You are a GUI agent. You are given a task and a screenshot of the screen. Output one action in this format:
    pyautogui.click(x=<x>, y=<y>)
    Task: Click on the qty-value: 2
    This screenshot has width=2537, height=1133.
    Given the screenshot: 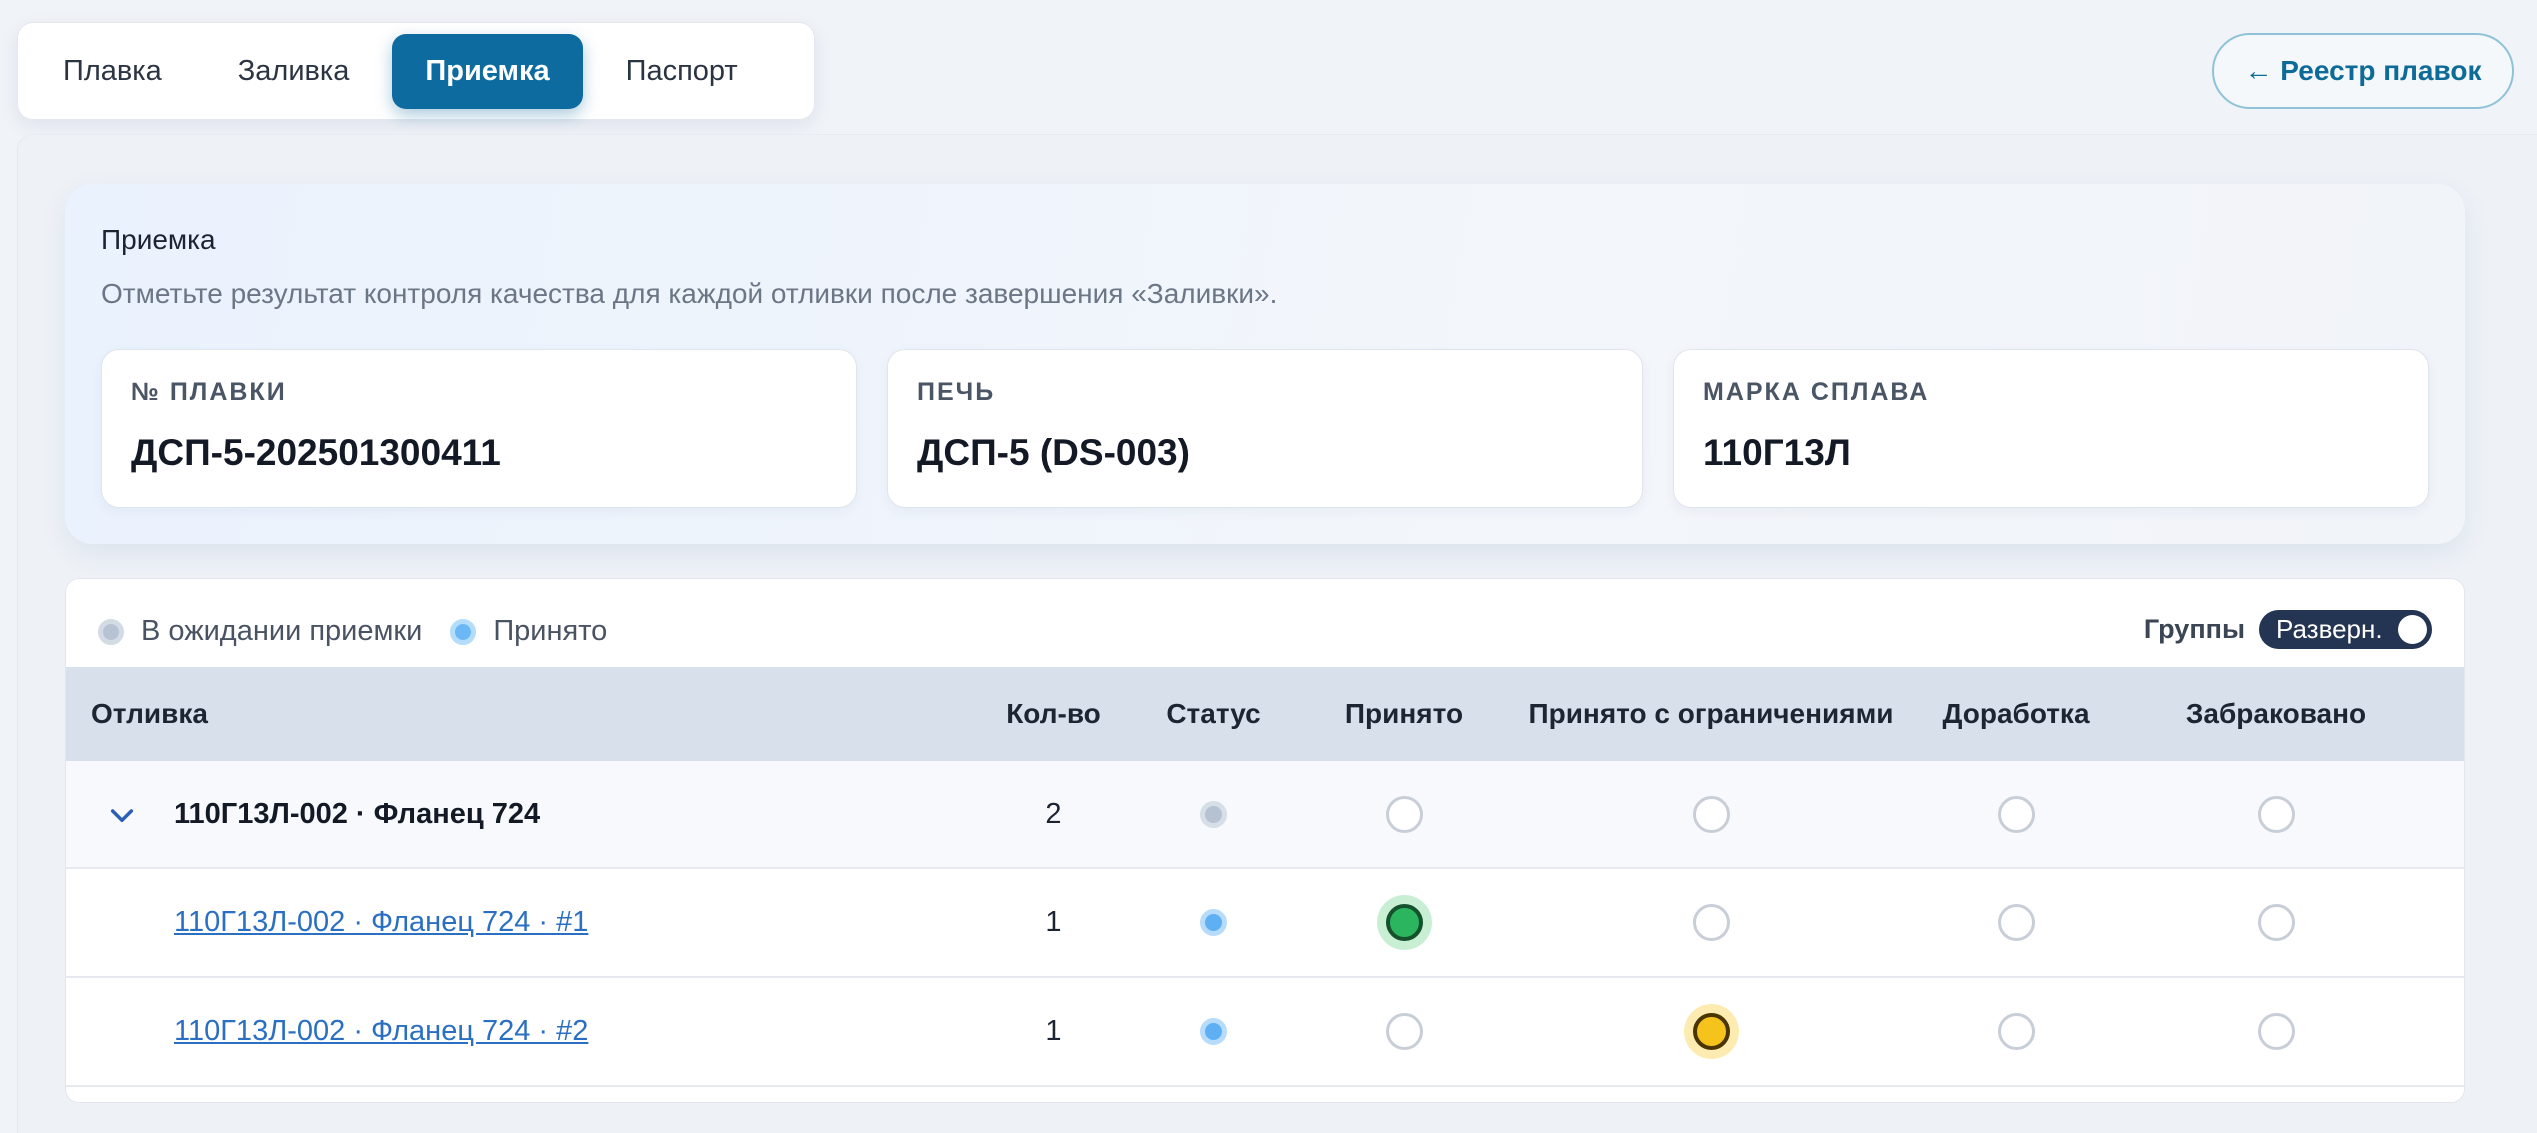 What is the action you would take?
    pyautogui.click(x=1053, y=813)
    